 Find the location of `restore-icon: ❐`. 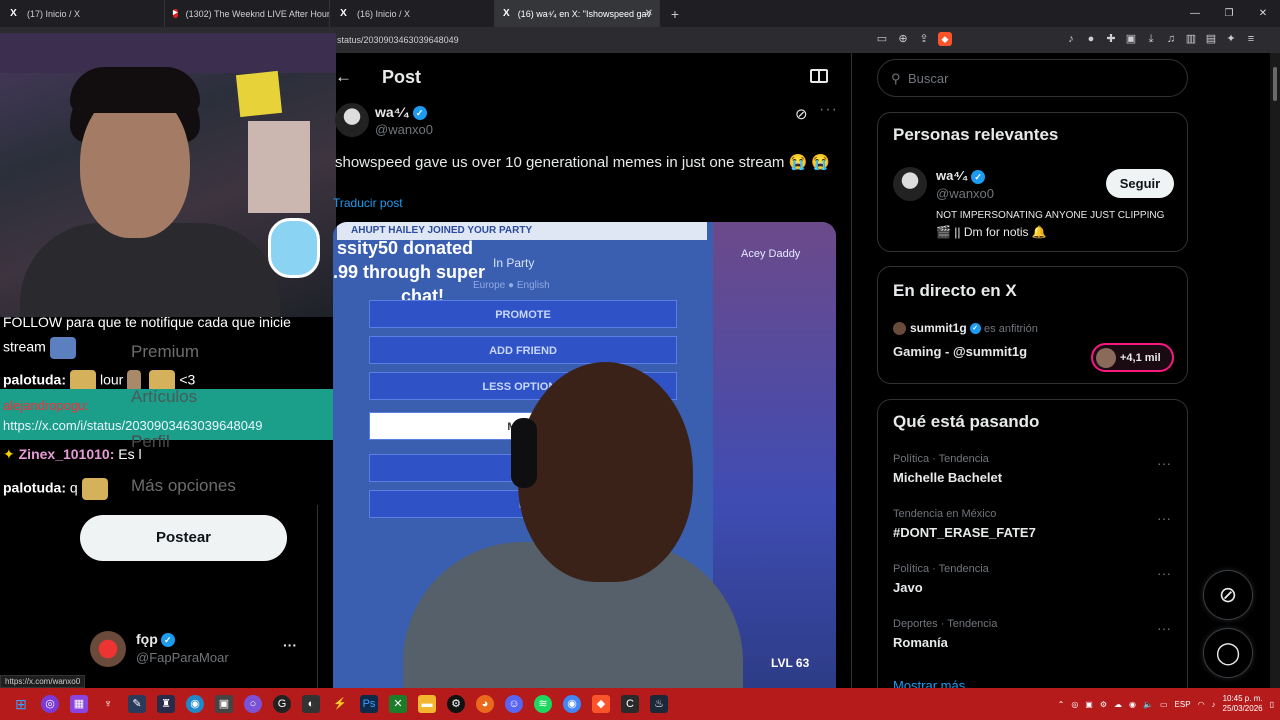

restore-icon: ❐ is located at coordinates (1229, 13).